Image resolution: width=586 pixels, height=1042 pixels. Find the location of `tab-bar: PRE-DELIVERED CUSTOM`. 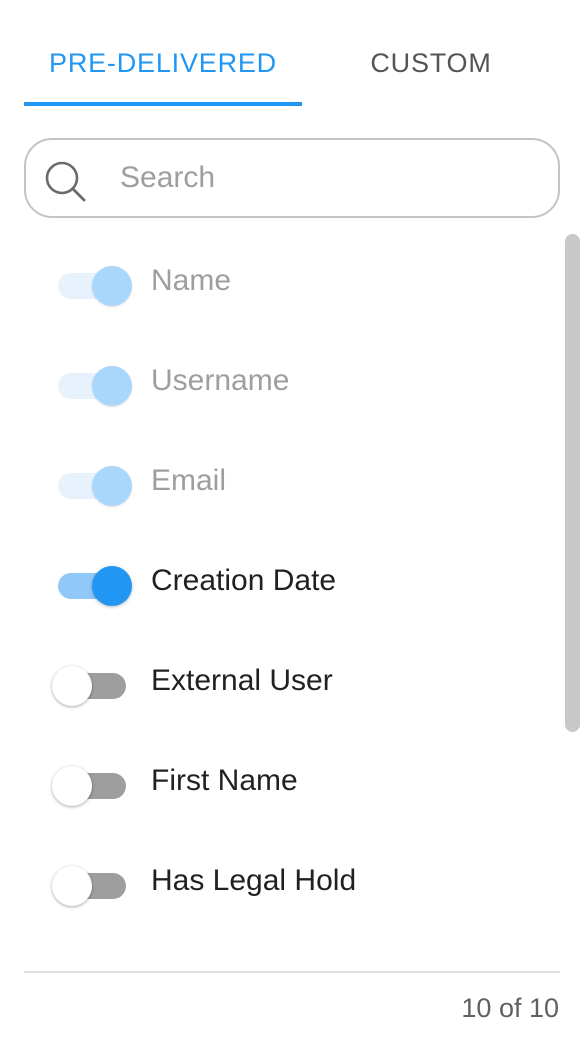

tab-bar: PRE-DELIVERED CUSTOM is located at coordinates (292, 63).